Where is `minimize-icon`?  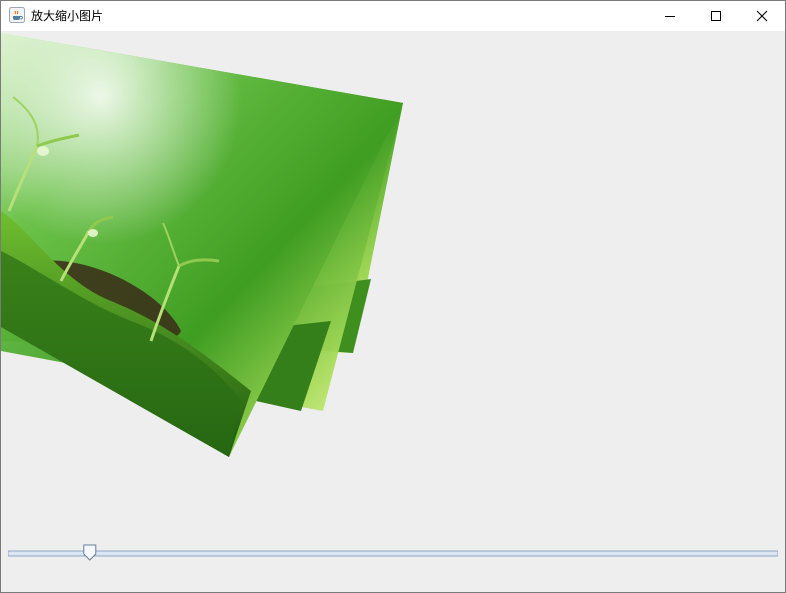 minimize-icon is located at coordinates (670, 16).